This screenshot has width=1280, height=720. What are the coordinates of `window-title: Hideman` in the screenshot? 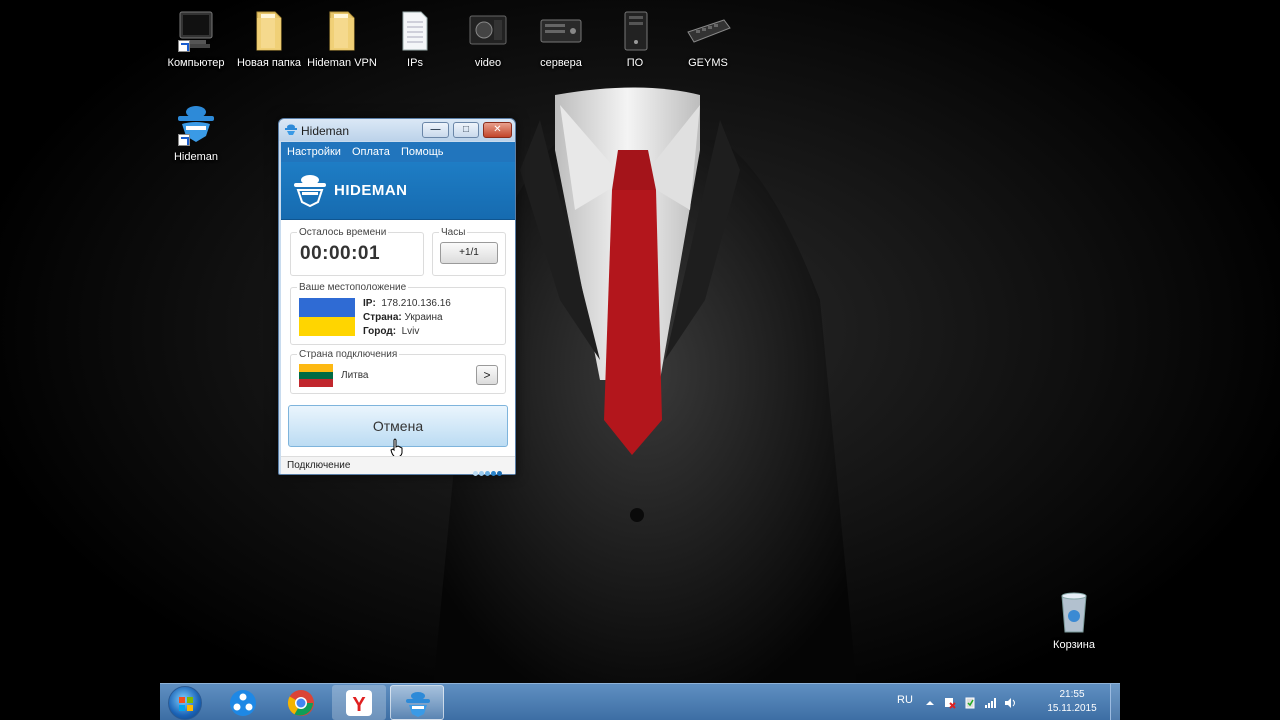 It's located at (325, 131).